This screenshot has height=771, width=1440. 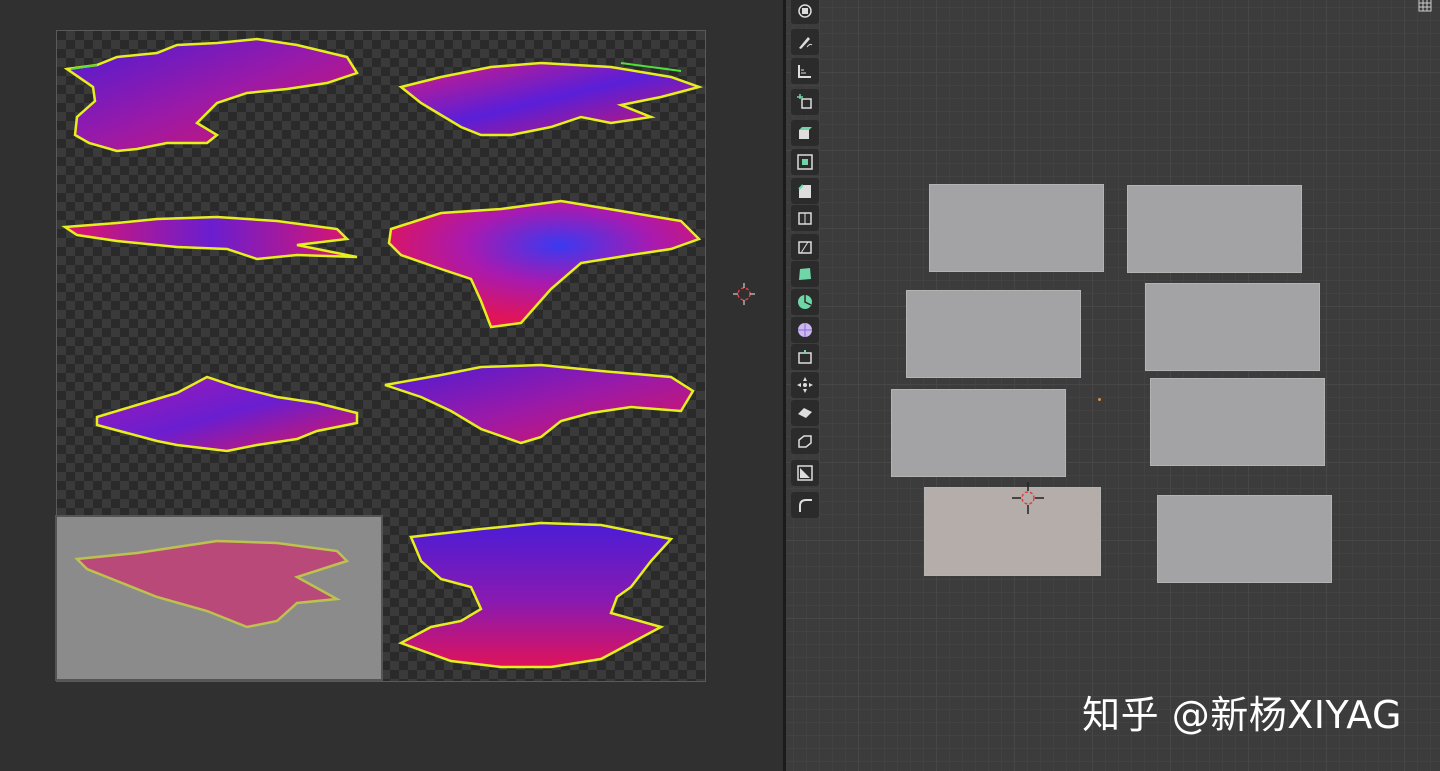 I want to click on rip-icon, so click(x=805, y=441).